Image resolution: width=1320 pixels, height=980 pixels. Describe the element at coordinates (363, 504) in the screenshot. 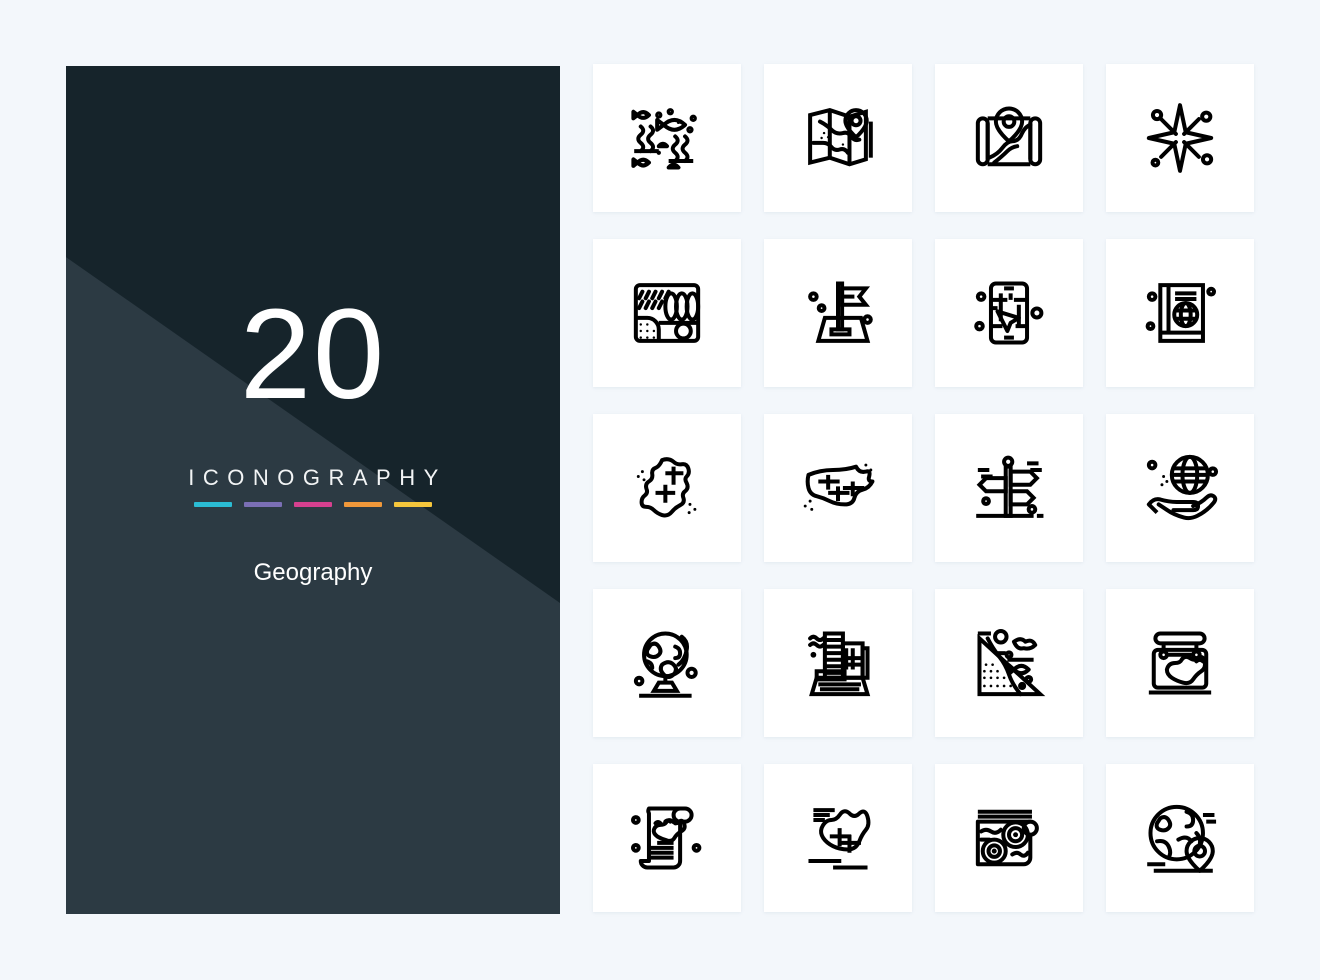

I see `accent-bar-orange` at that location.